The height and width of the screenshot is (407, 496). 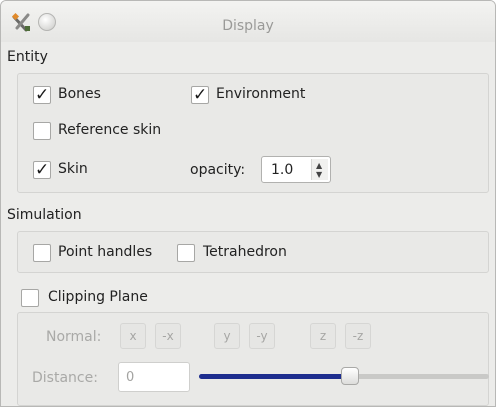 What do you see at coordinates (110, 130) in the screenshot?
I see `reference-skin-label: Reference skin` at bounding box center [110, 130].